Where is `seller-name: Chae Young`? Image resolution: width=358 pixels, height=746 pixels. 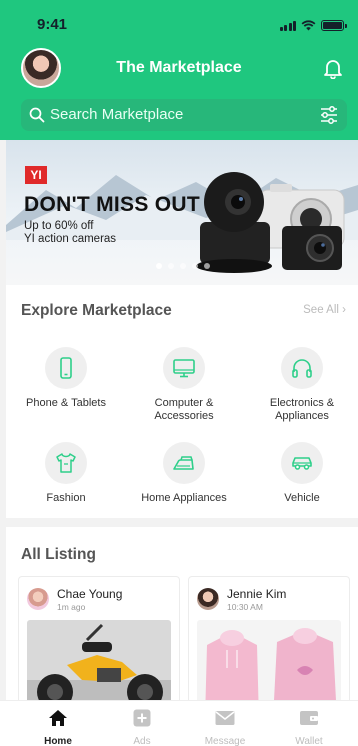
seller-name: Chae Young is located at coordinates (90, 594).